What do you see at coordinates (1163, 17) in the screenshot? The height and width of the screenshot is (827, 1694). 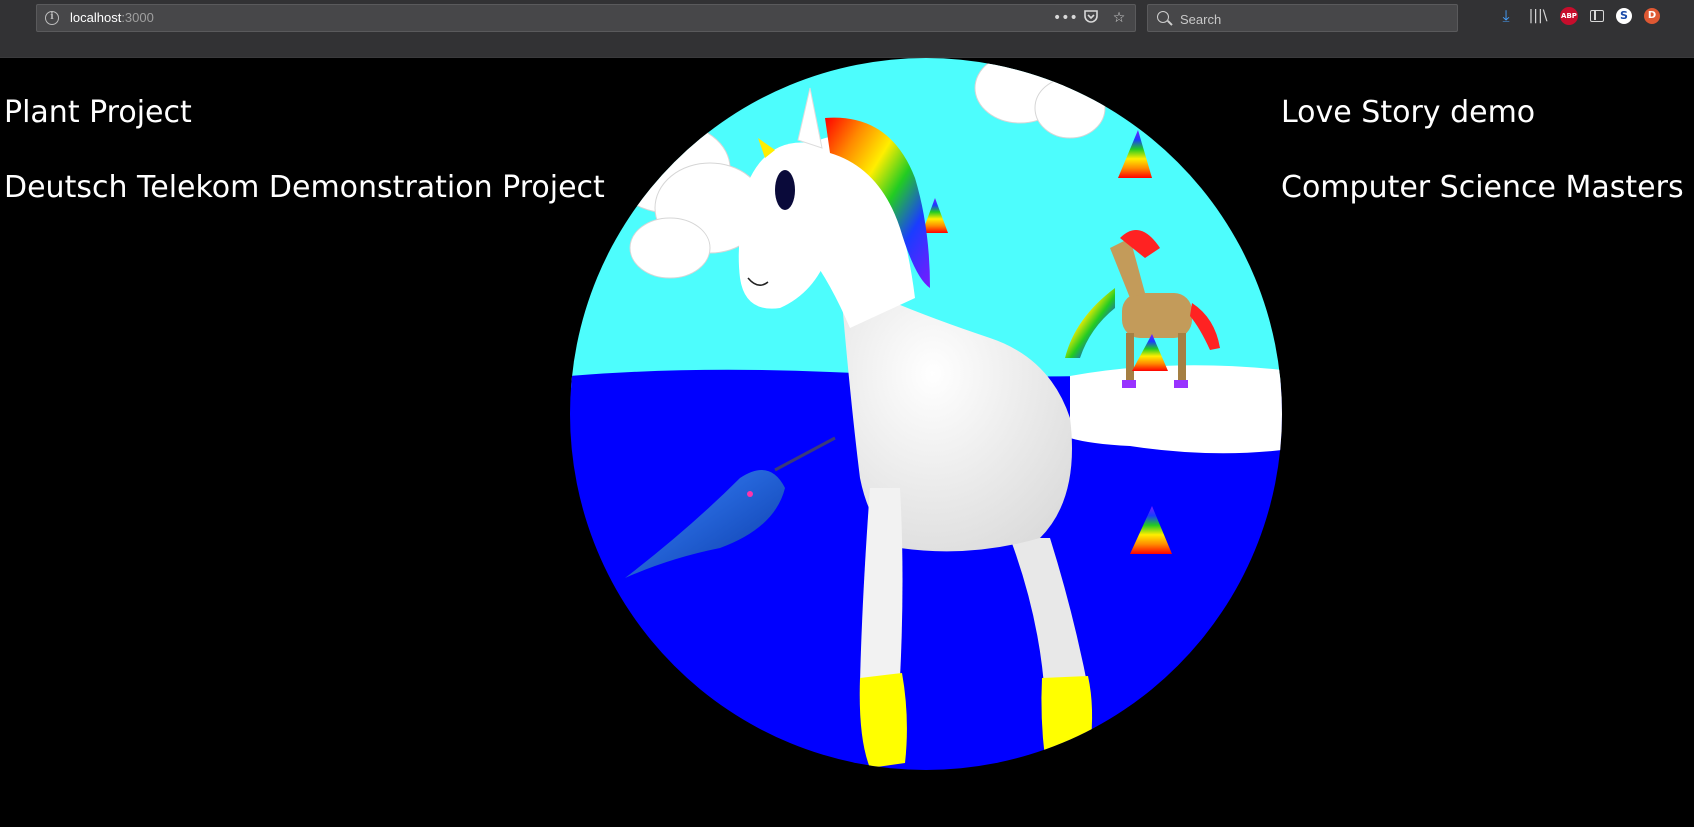 I see `search-icon` at bounding box center [1163, 17].